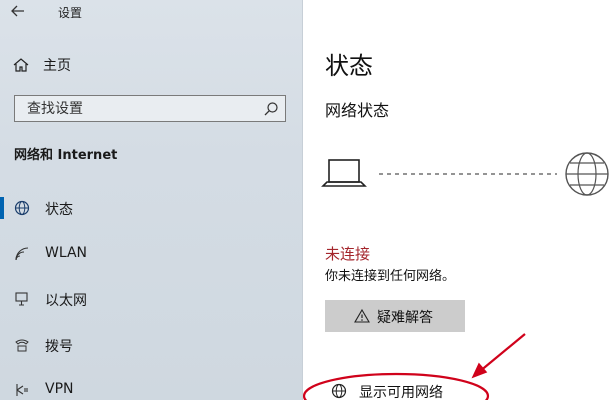 Image resolution: width=613 pixels, height=400 pixels. I want to click on home-icon, so click(22, 65).